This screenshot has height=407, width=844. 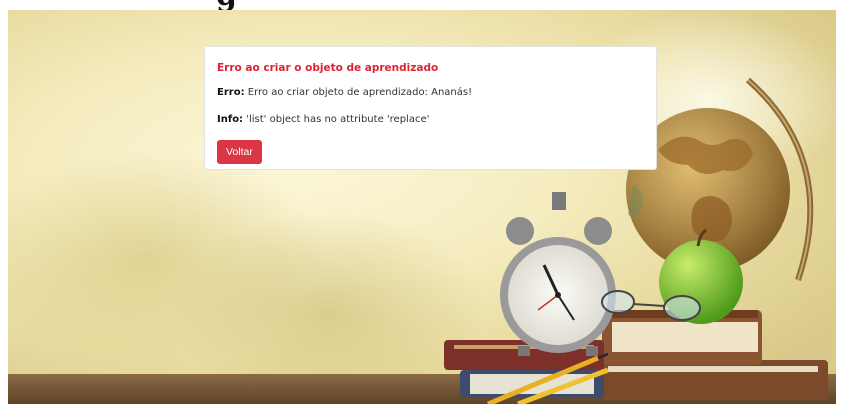 I want to click on error-label: Erro:, so click(x=231, y=92).